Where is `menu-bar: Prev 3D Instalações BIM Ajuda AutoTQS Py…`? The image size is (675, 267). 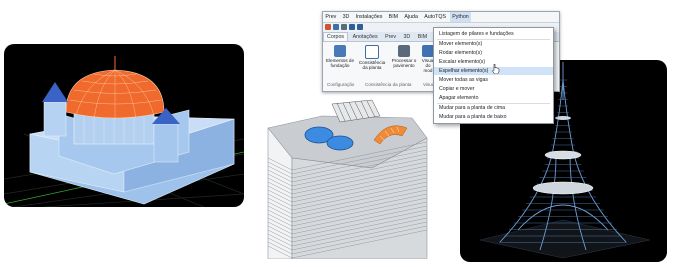 menu-bar: Prev 3D Instalações BIM Ajuda AutoTQS Py… is located at coordinates (441, 17).